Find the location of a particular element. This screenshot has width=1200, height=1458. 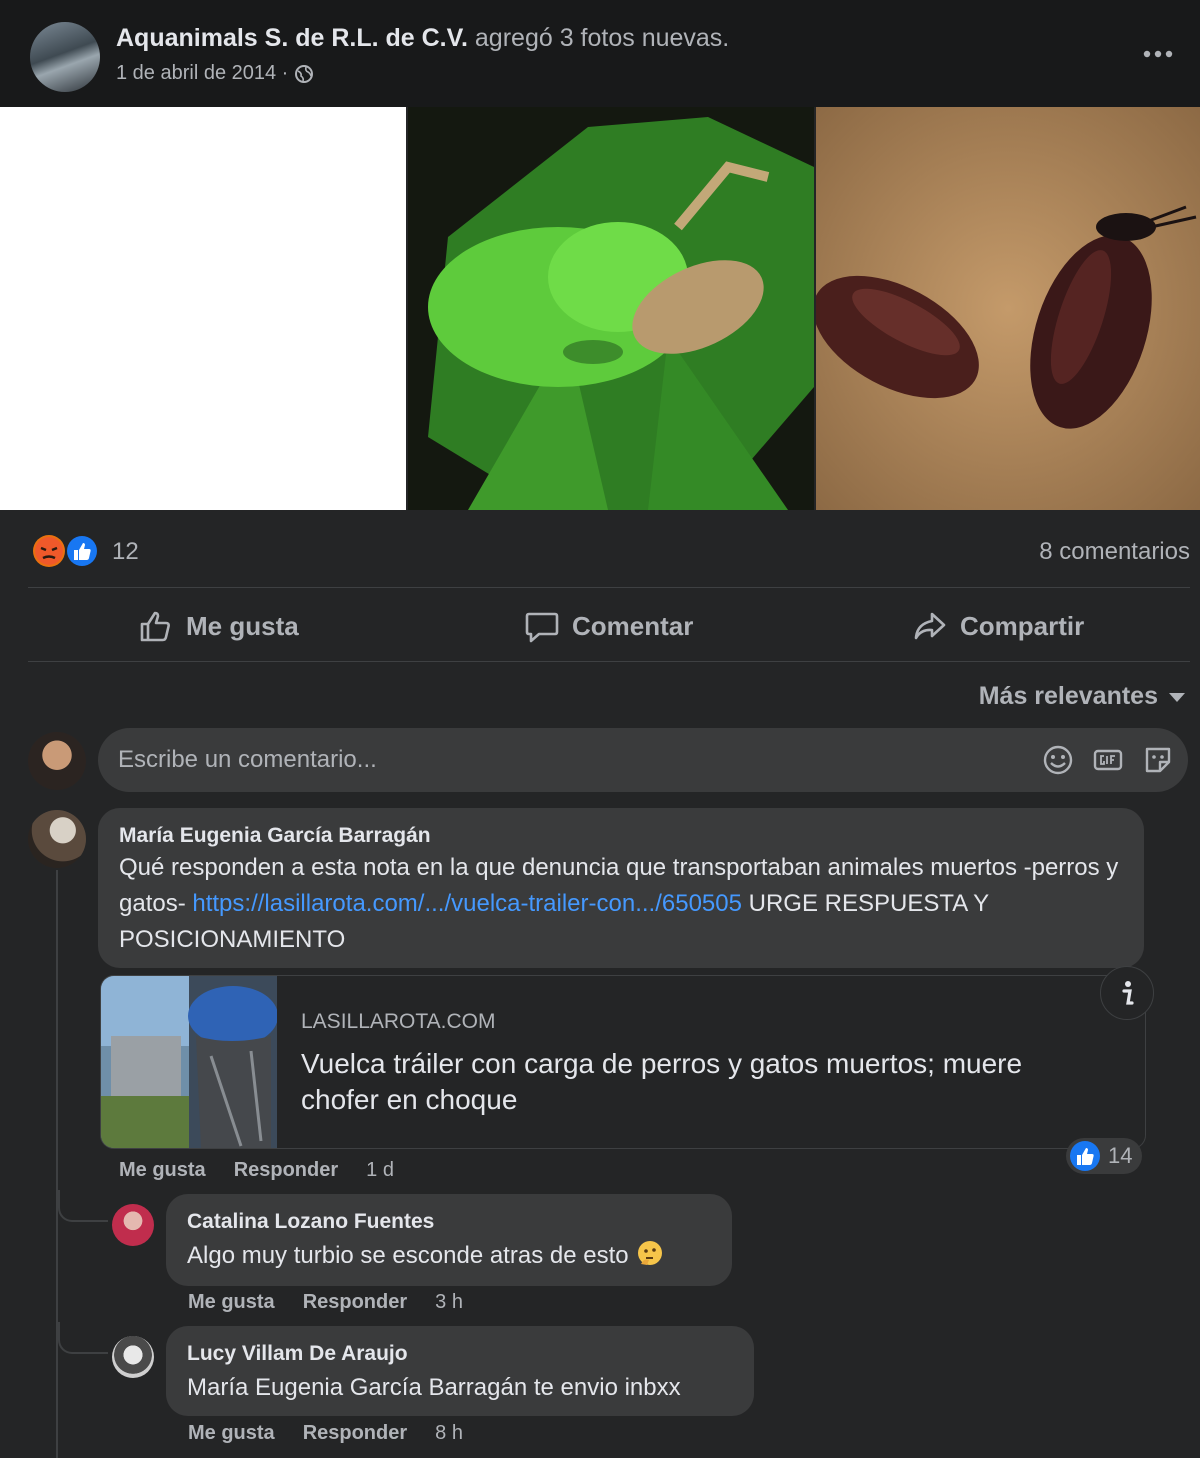

emoji-icon is located at coordinates (1058, 760).